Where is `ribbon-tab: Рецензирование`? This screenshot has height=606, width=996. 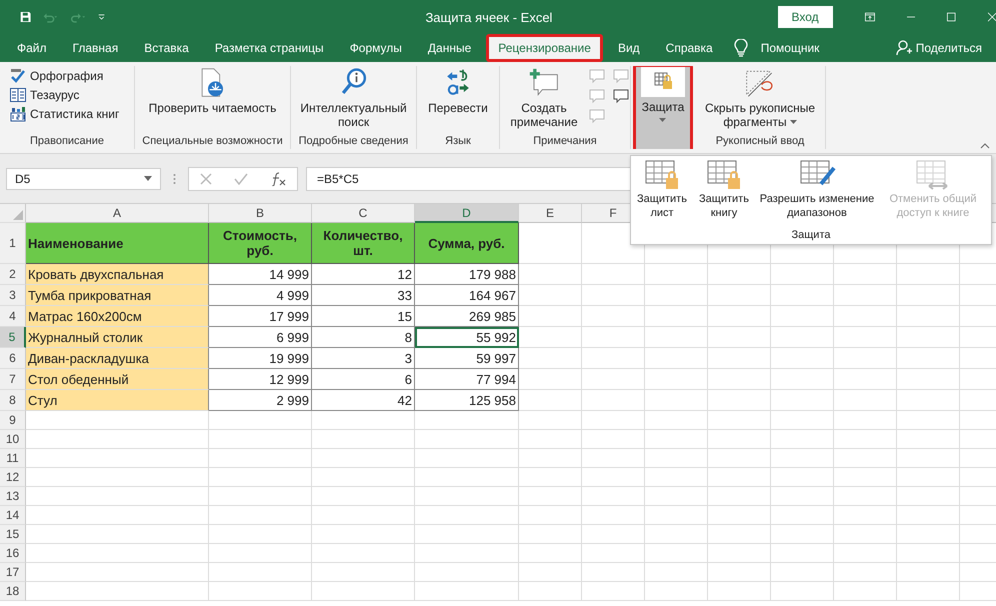
ribbon-tab: Рецензирование is located at coordinates (544, 48).